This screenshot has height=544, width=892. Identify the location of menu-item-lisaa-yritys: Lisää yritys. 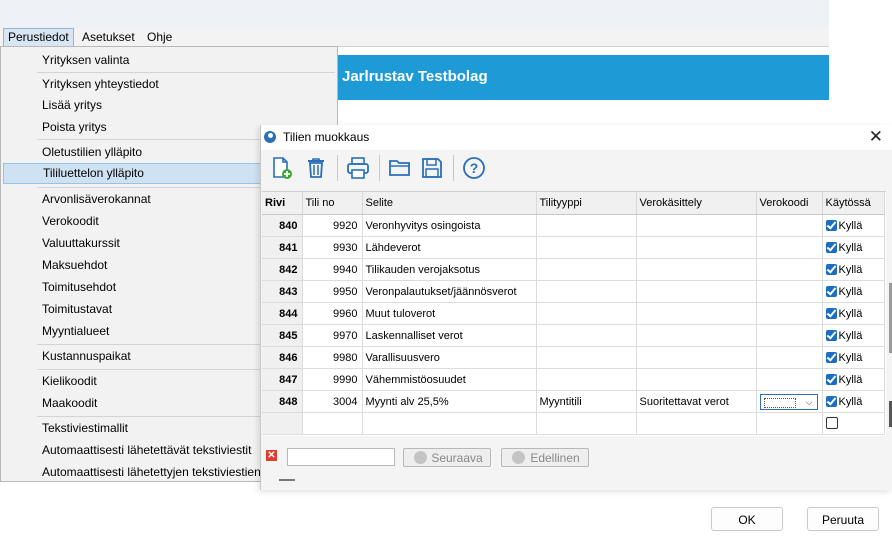
(186, 105).